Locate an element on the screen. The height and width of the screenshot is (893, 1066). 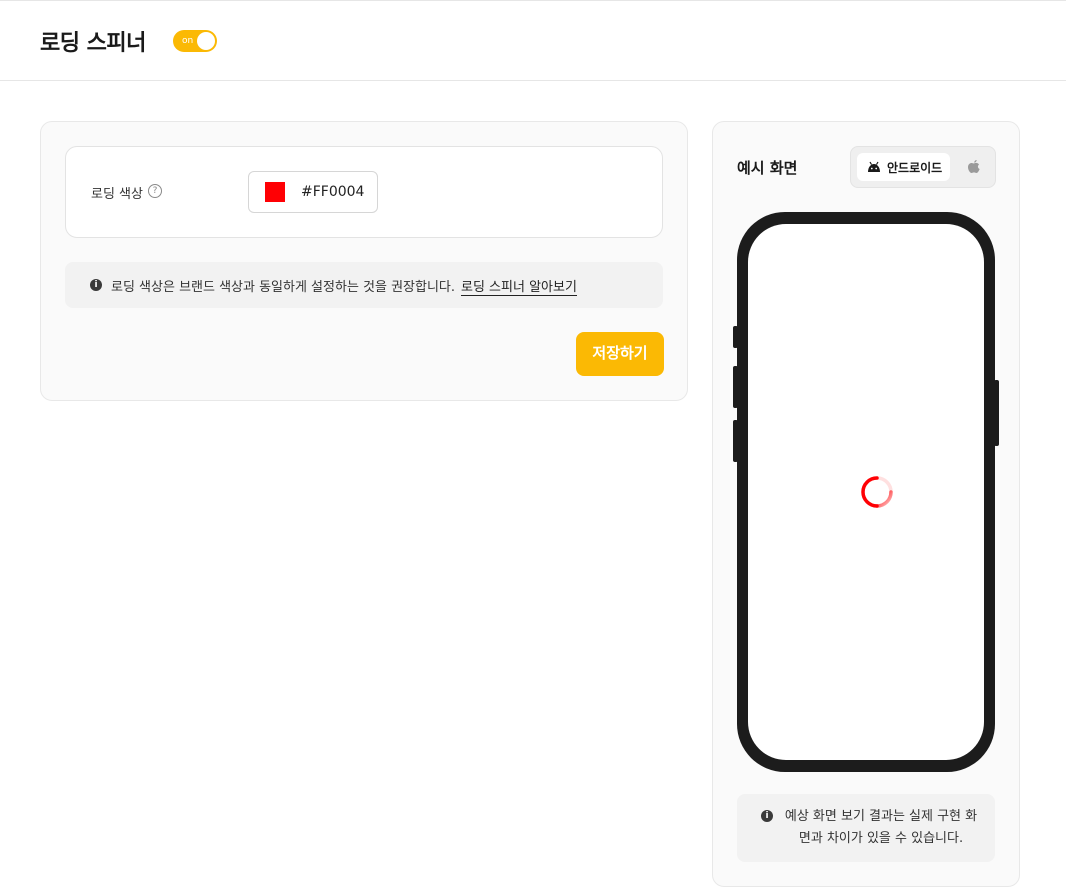
color-hex-value: #FF0004 is located at coordinates (333, 192).